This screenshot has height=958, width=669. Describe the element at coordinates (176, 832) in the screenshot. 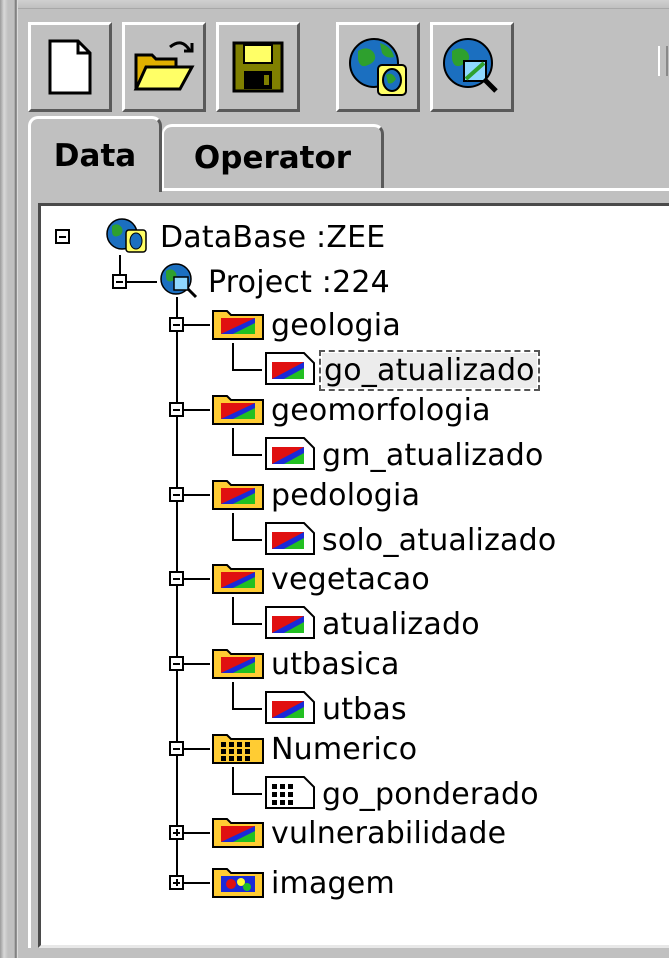

I see `vulnerabilidade-expand-toggle` at that location.